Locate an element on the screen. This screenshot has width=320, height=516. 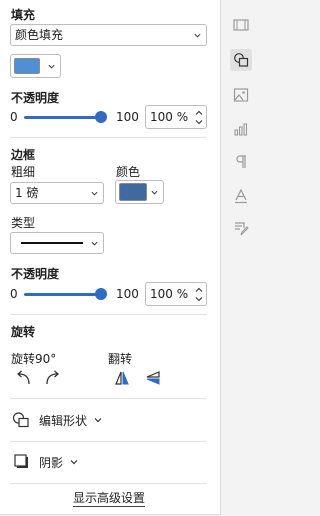
fill-opacity-thumb is located at coordinates (101, 117).